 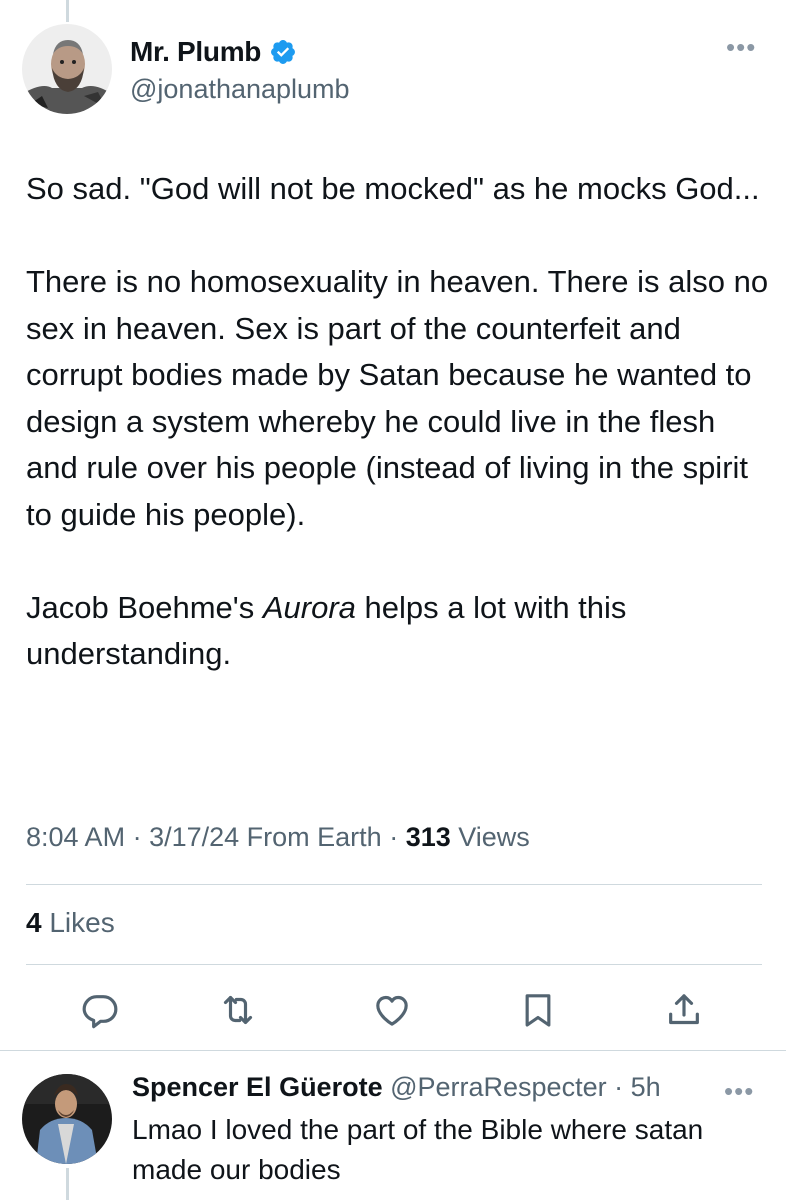 What do you see at coordinates (67, 1119) in the screenshot?
I see `reply-author-avatar` at bounding box center [67, 1119].